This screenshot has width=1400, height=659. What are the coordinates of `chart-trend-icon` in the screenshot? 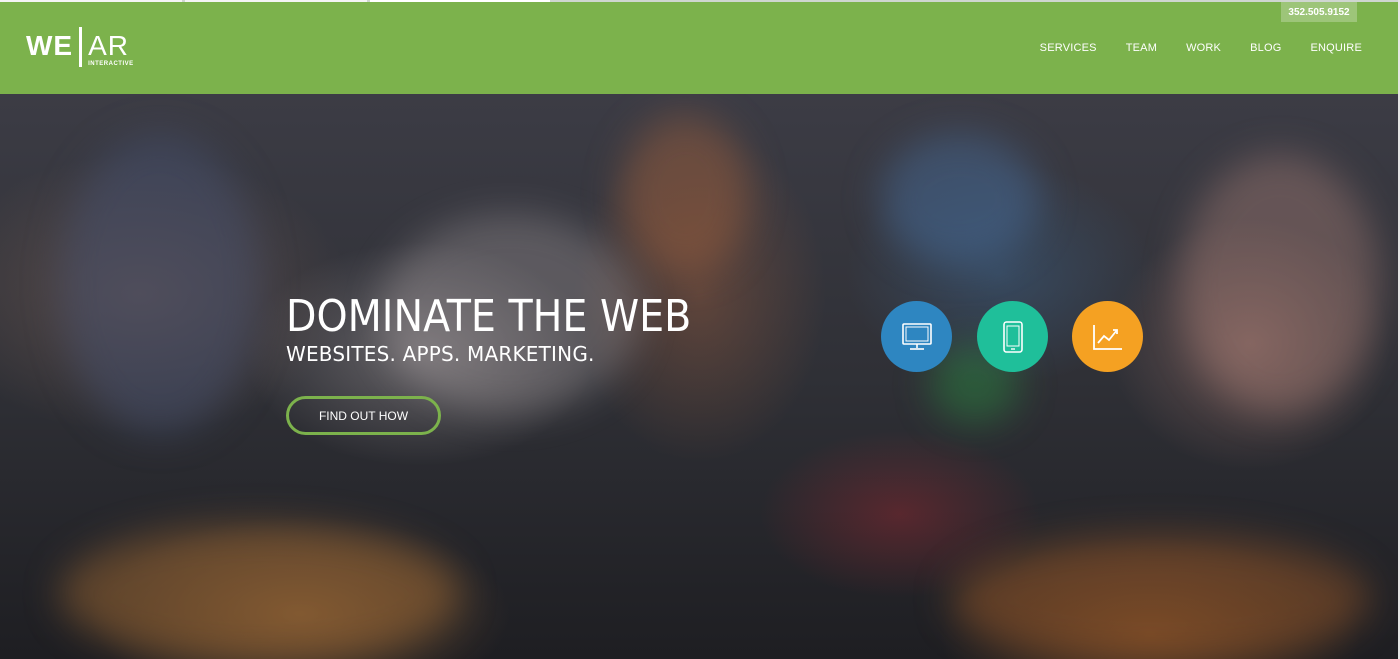 It's located at (1107, 337).